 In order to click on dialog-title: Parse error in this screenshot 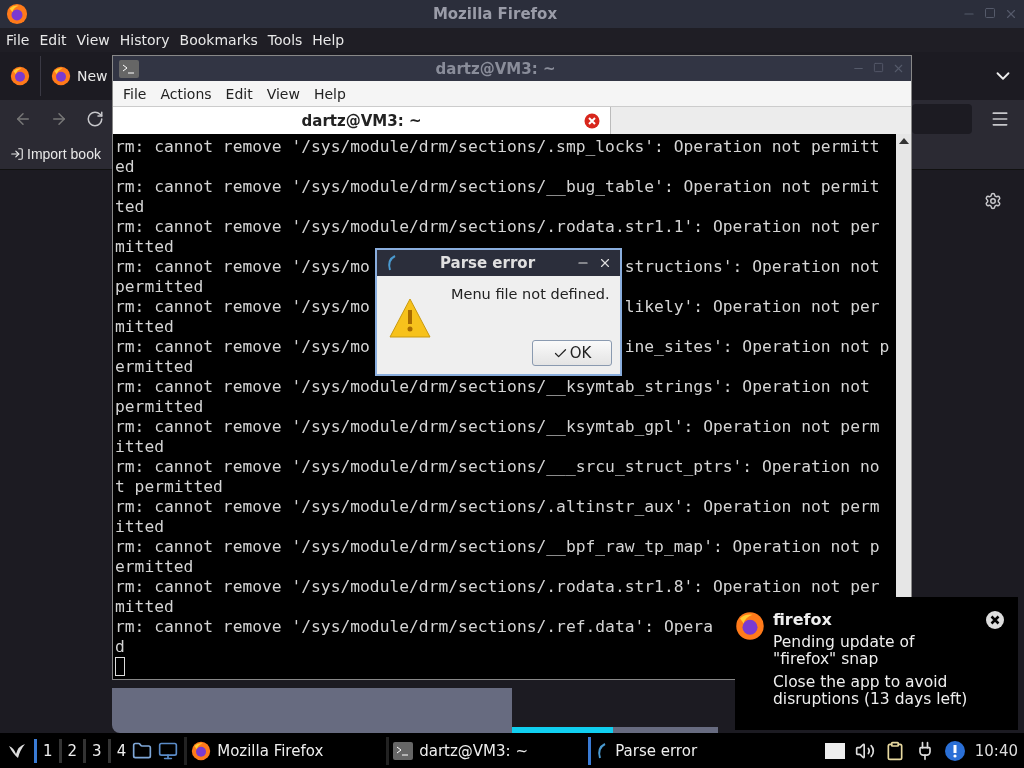, I will do `click(487, 263)`.